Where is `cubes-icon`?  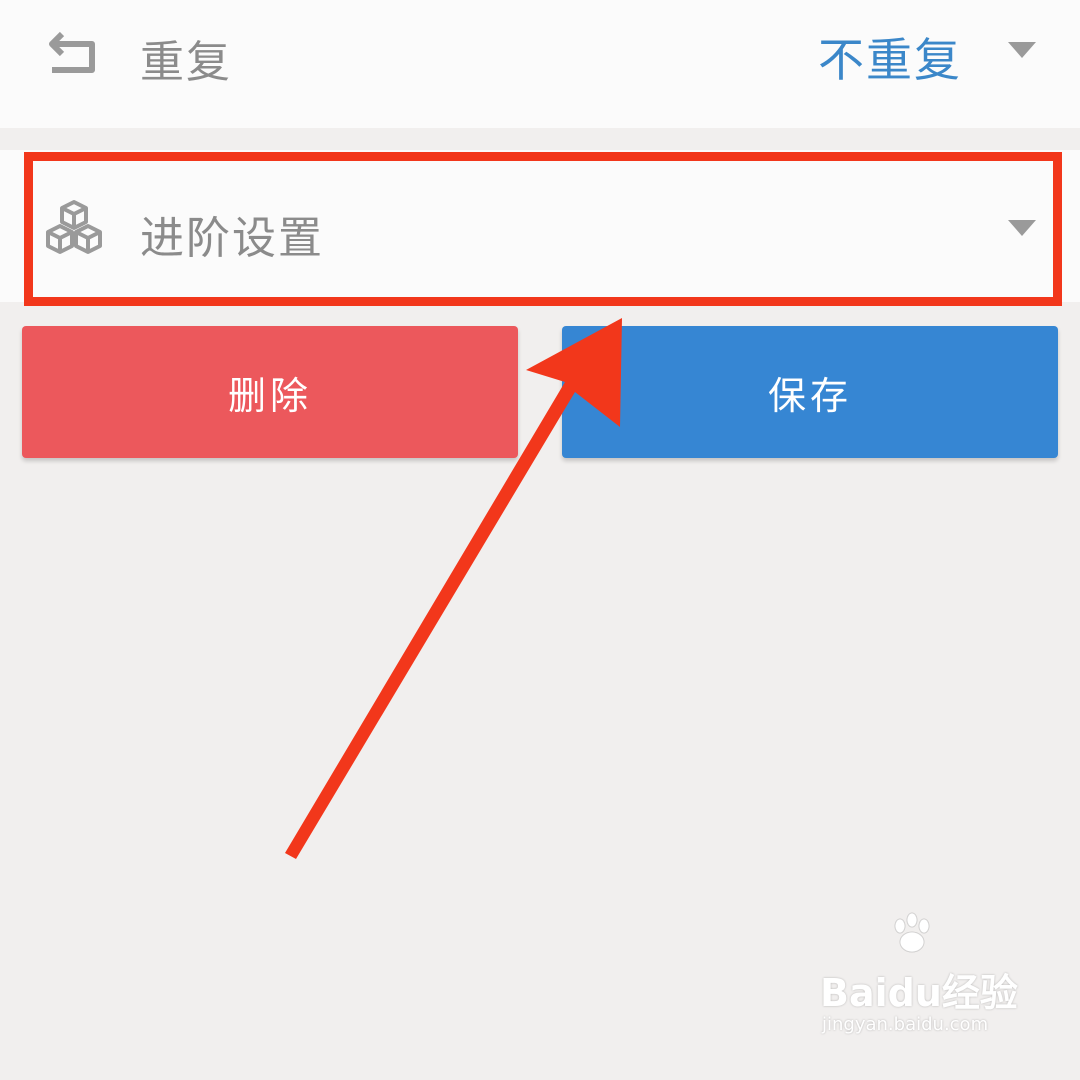 cubes-icon is located at coordinates (74, 228).